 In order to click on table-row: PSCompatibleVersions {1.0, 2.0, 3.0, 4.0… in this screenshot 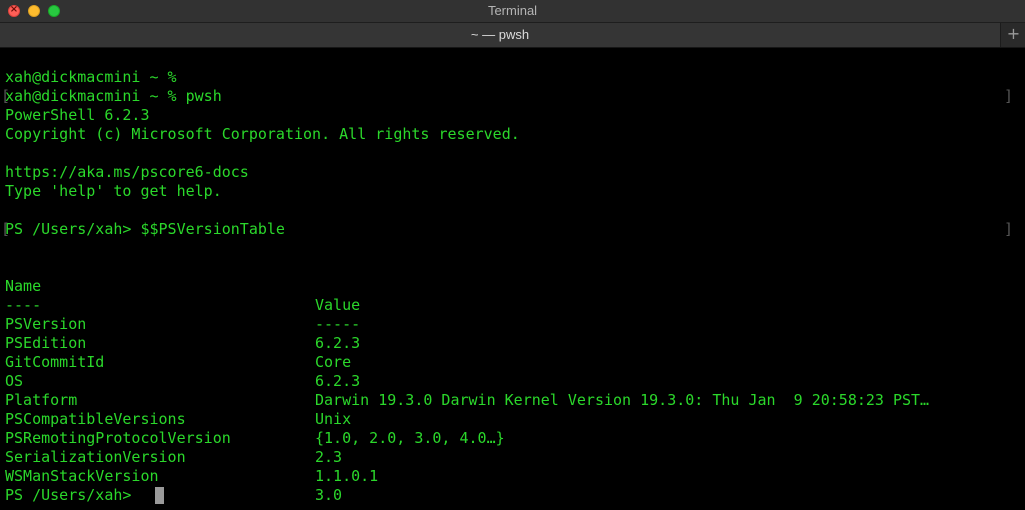, I will do `click(500, 419)`.